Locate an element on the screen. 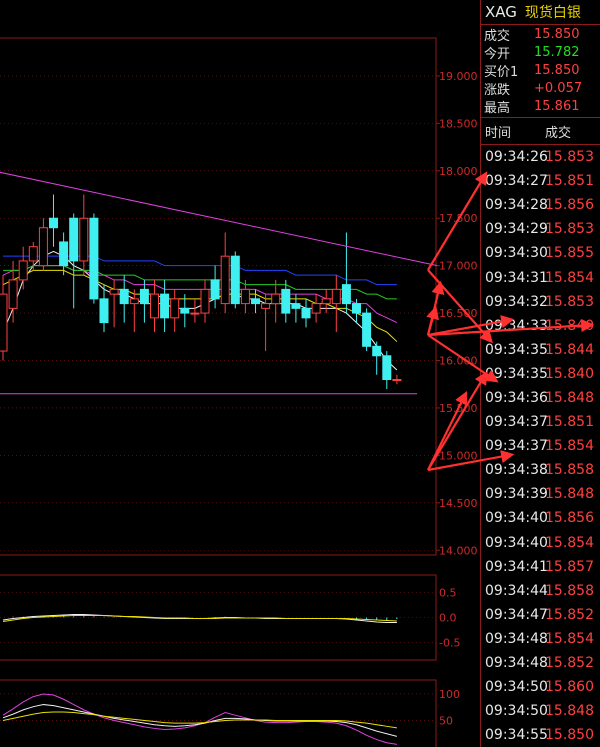 This screenshot has width=600, height=747. quote-row-open: 今开 15.782 is located at coordinates (540, 52).